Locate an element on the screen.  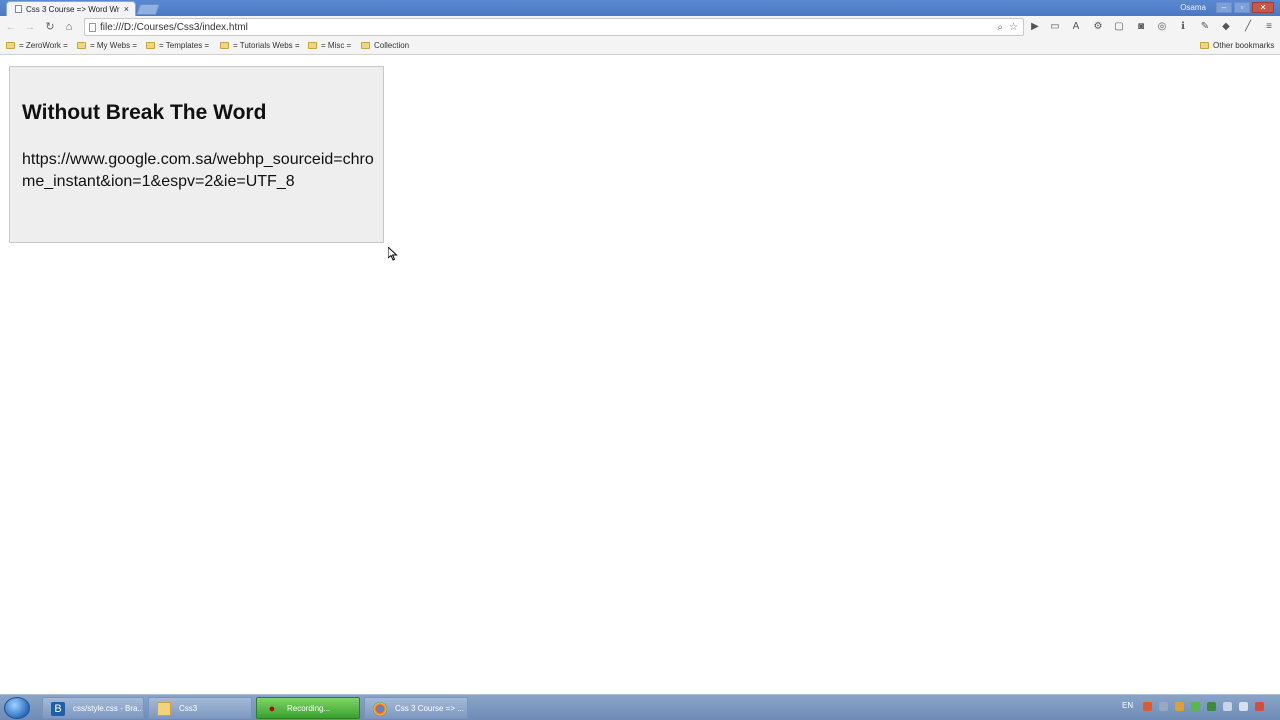
extension-camera-icon: ◙ is located at coordinates (1141, 27).